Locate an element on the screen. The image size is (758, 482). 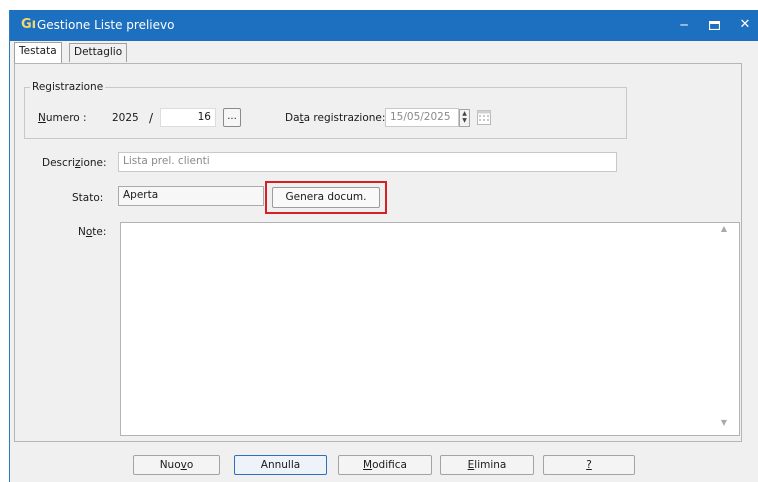
stato-field: Aperta is located at coordinates (191, 196).